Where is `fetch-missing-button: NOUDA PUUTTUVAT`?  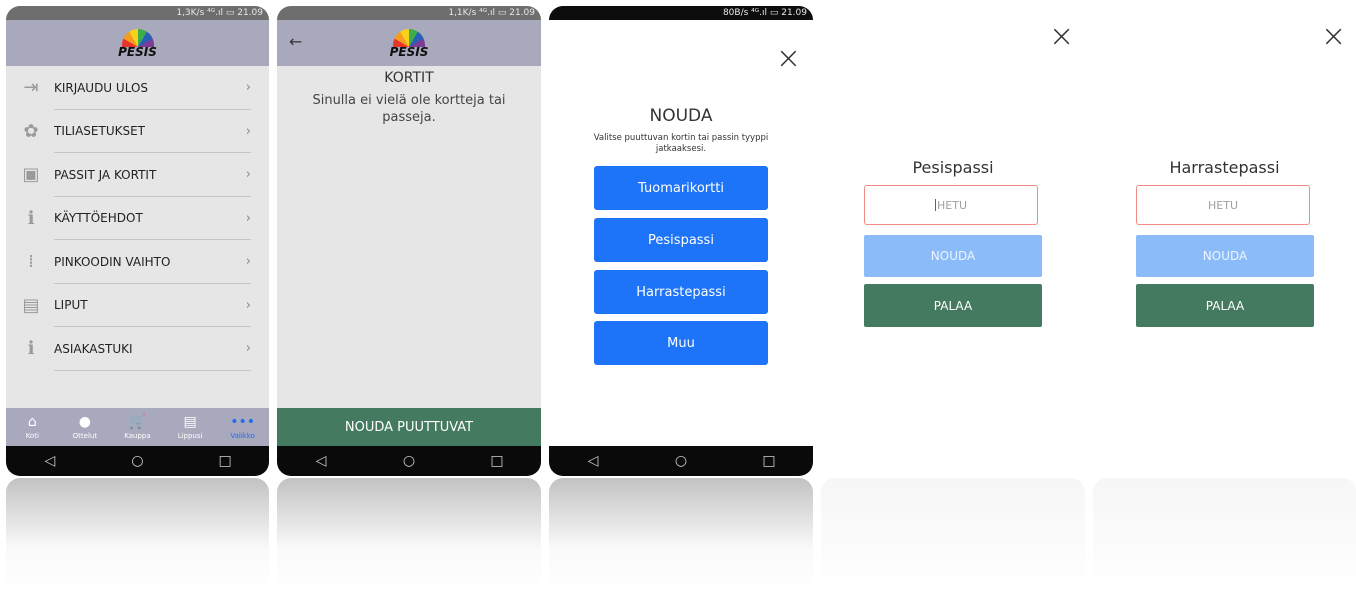
fetch-missing-button: NOUDA PUUTTUVAT is located at coordinates (409, 427).